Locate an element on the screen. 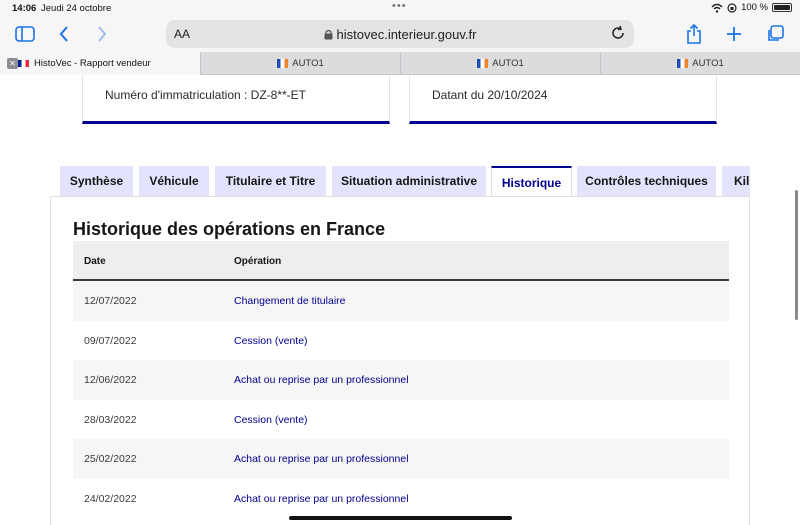 The width and height of the screenshot is (800, 525). row-date: 28/03/2022 is located at coordinates (110, 419).